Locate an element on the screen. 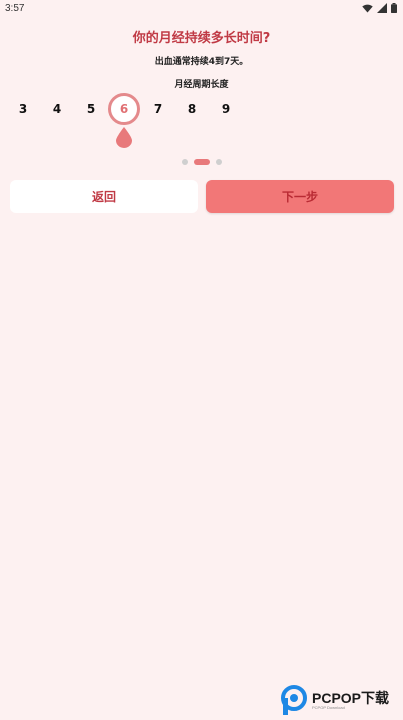 This screenshot has width=403, height=720. page-indicator is located at coordinates (201, 162).